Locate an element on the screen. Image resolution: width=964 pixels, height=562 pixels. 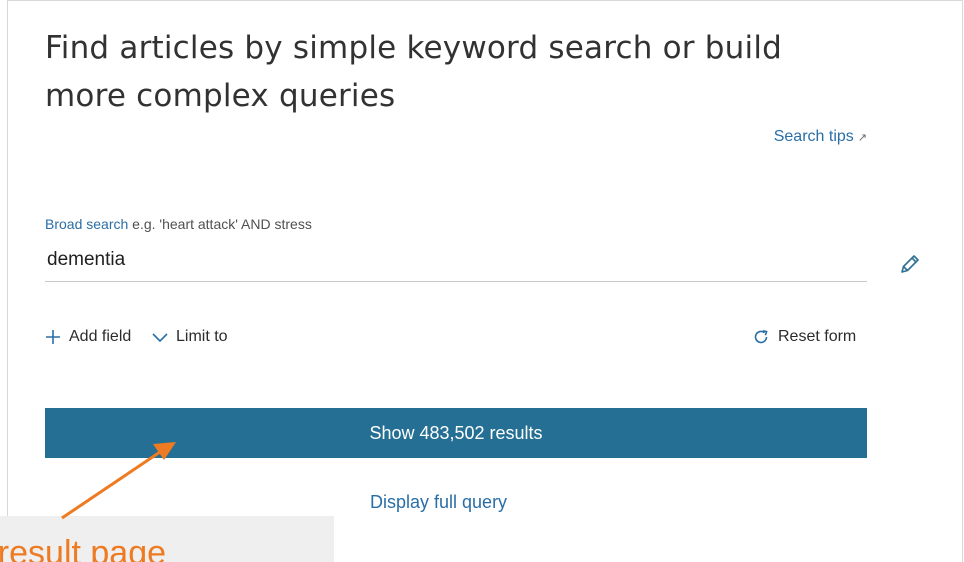
reset-icon is located at coordinates (761, 337).